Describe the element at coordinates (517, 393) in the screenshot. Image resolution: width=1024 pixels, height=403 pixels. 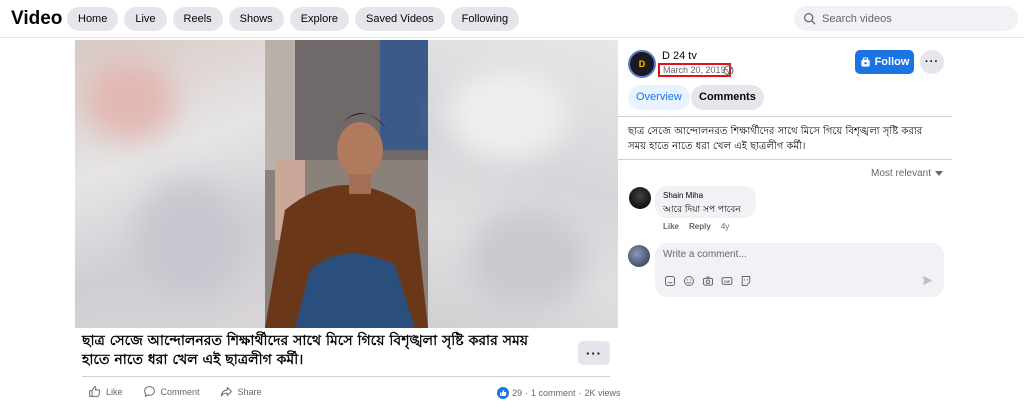
I see `reaction-count: 29` at that location.